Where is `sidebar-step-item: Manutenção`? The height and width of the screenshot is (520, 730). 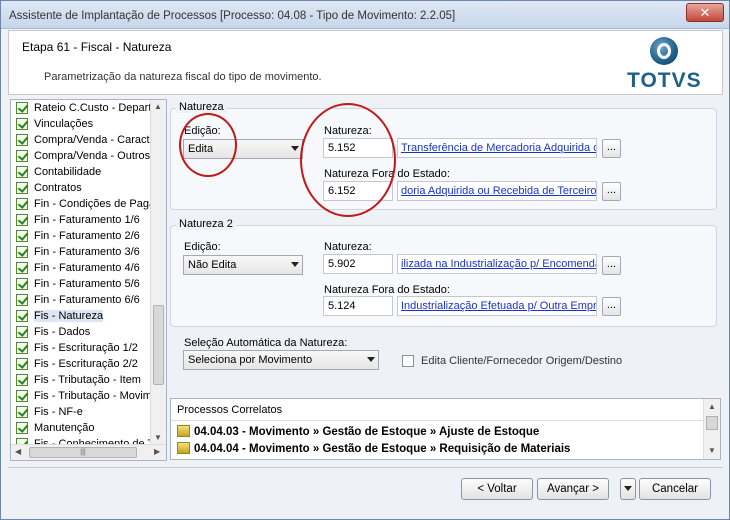 sidebar-step-item: Manutenção is located at coordinates (81, 428).